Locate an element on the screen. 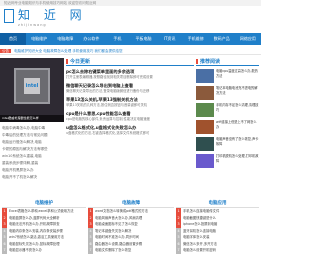 The height and width of the screenshot is (261, 320). main-nav: 首页 电脑维护 电脑故障 办公软件 手机 平板电脑 IT资讯 手机维修 数码产品 网络应用 is located at coordinates (130, 39).